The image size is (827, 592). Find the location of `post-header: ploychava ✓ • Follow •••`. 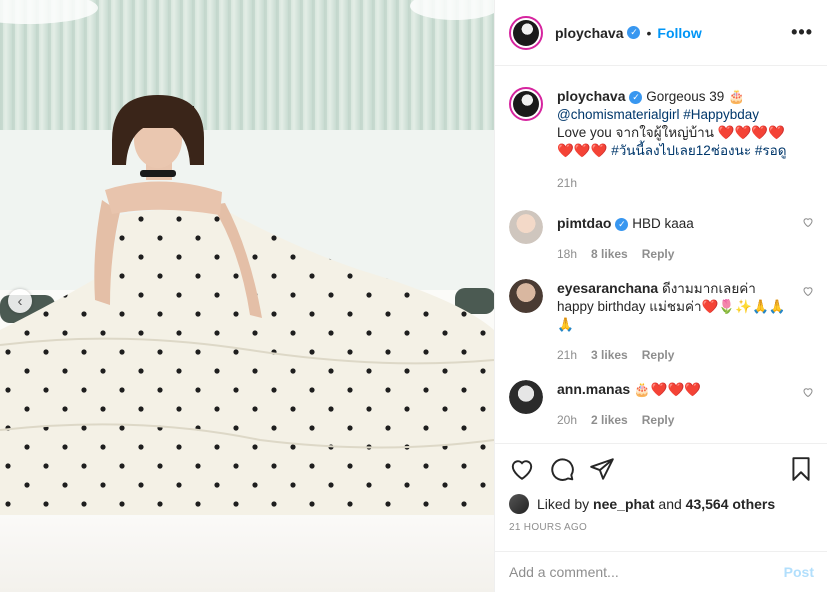

post-header: ploychava ✓ • Follow ••• is located at coordinates (661, 33).